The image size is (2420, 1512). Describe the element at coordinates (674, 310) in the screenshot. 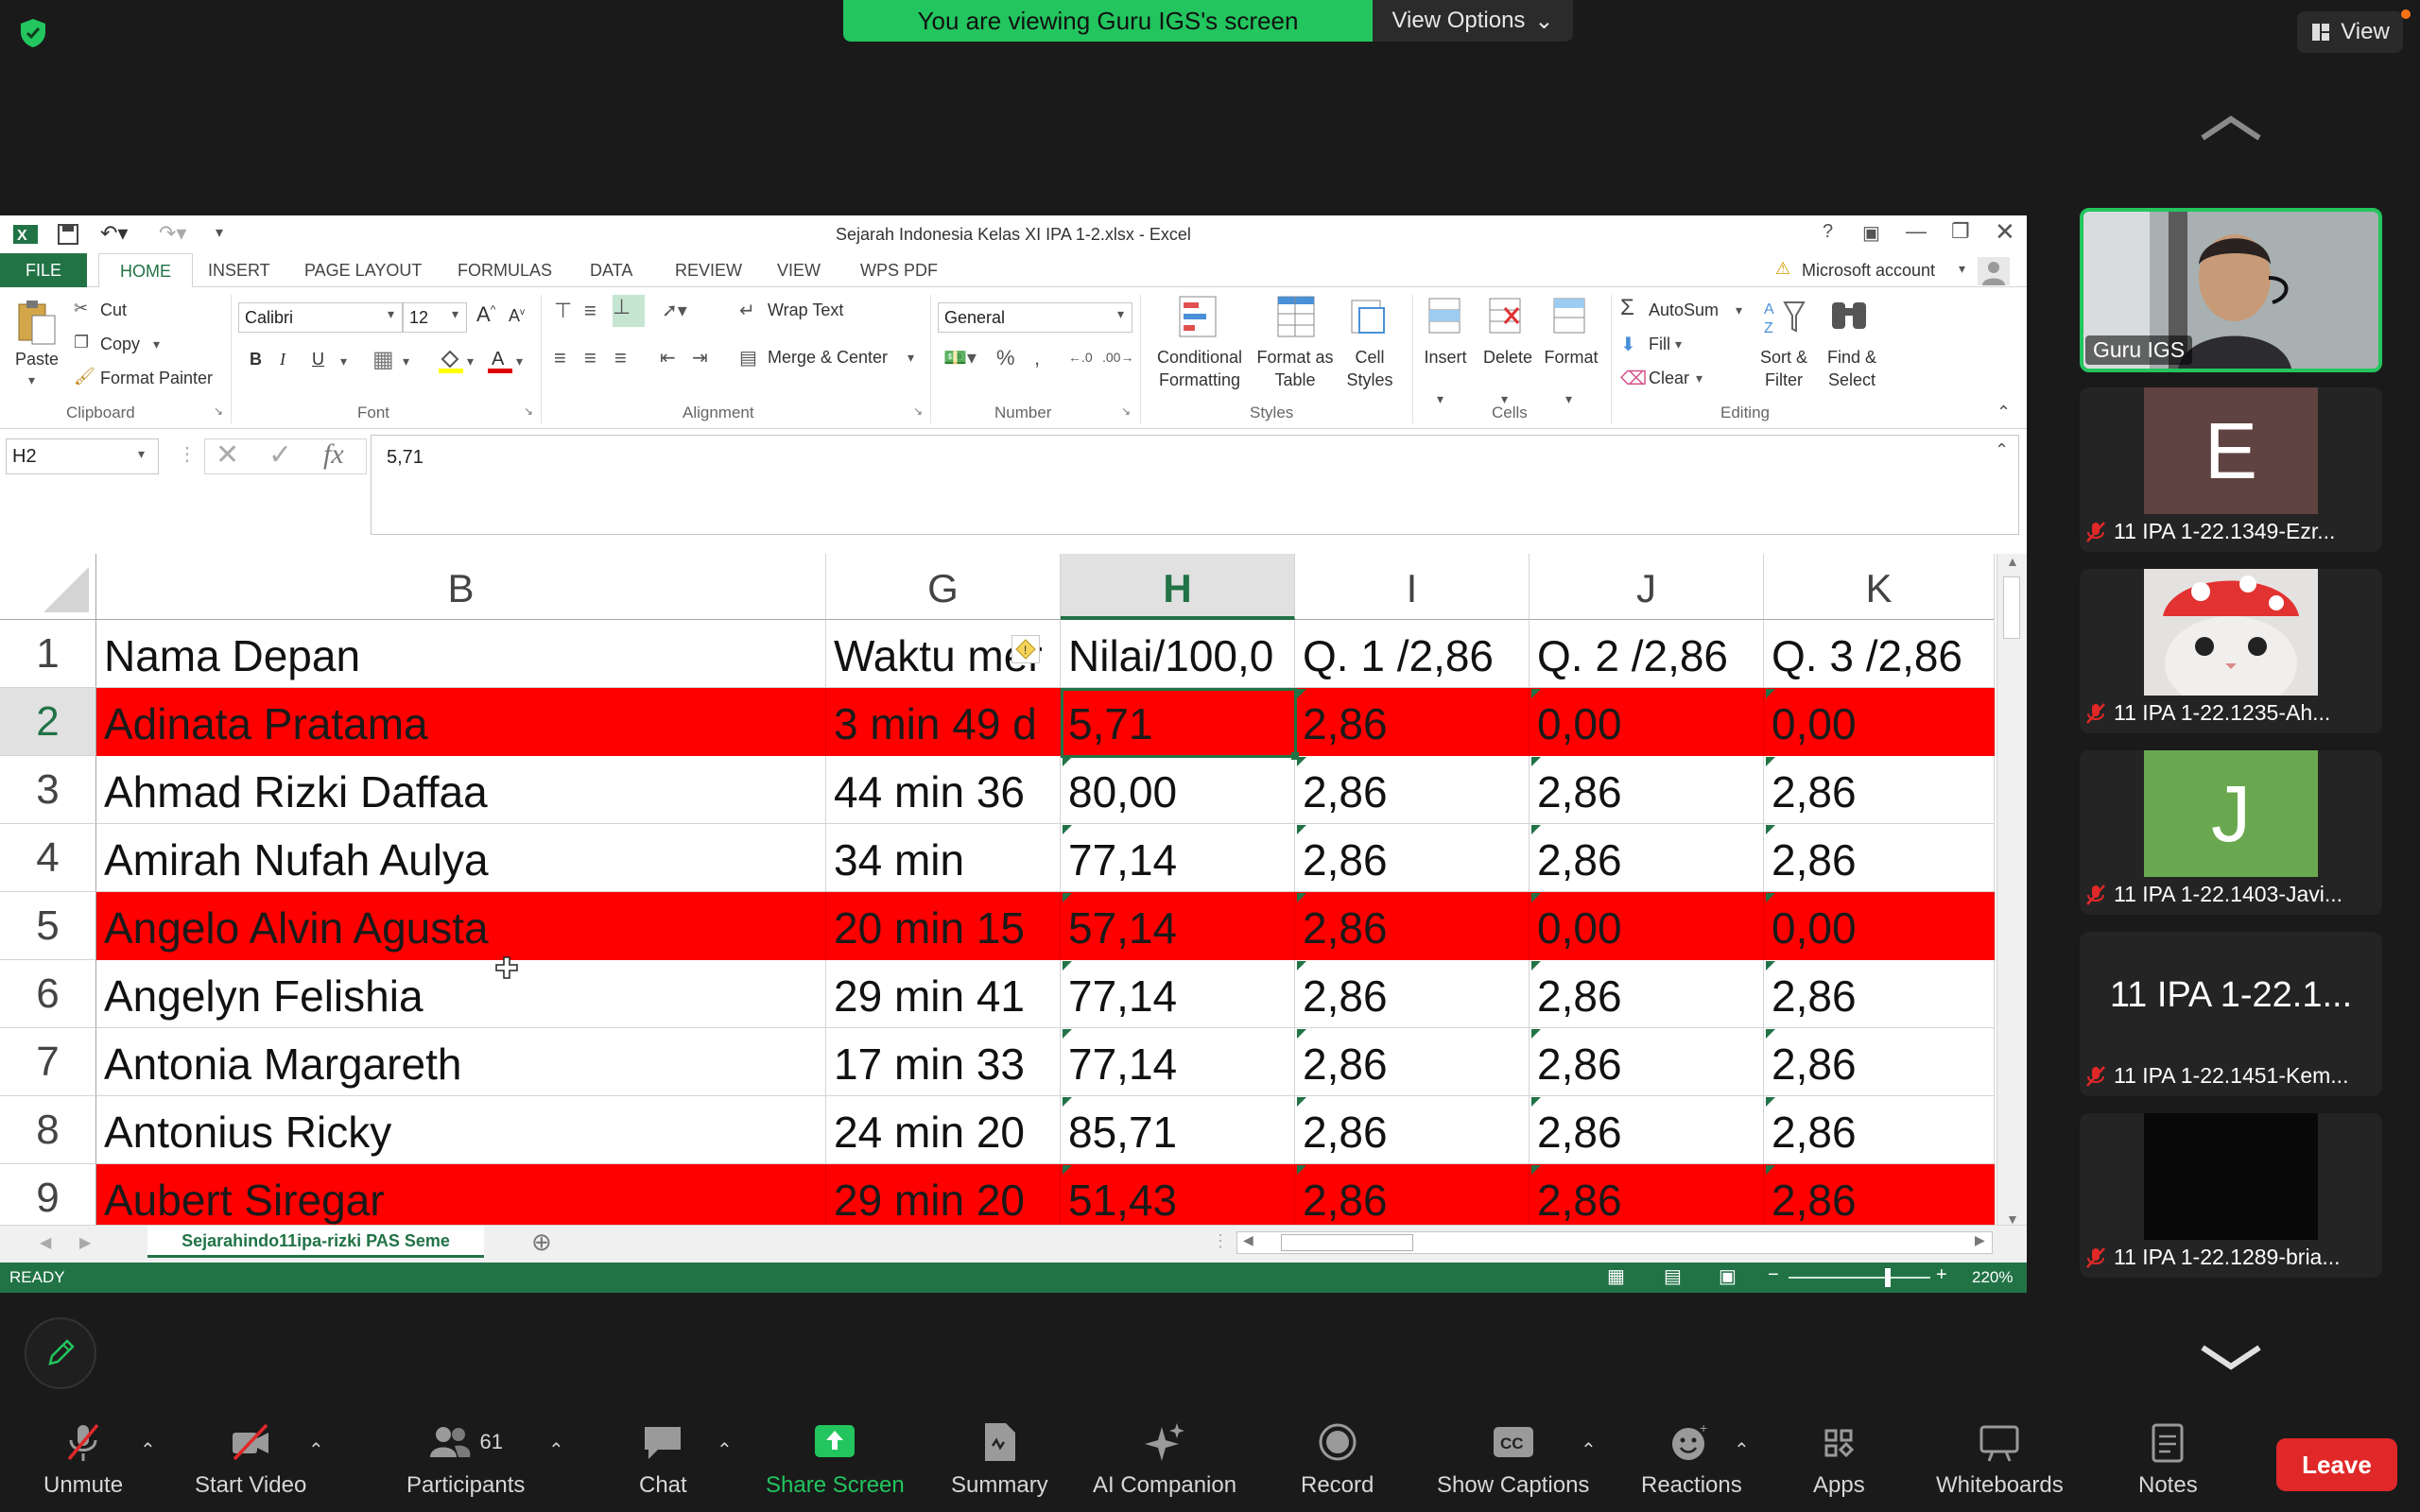

I see `orientation-icon: ➚▾` at that location.